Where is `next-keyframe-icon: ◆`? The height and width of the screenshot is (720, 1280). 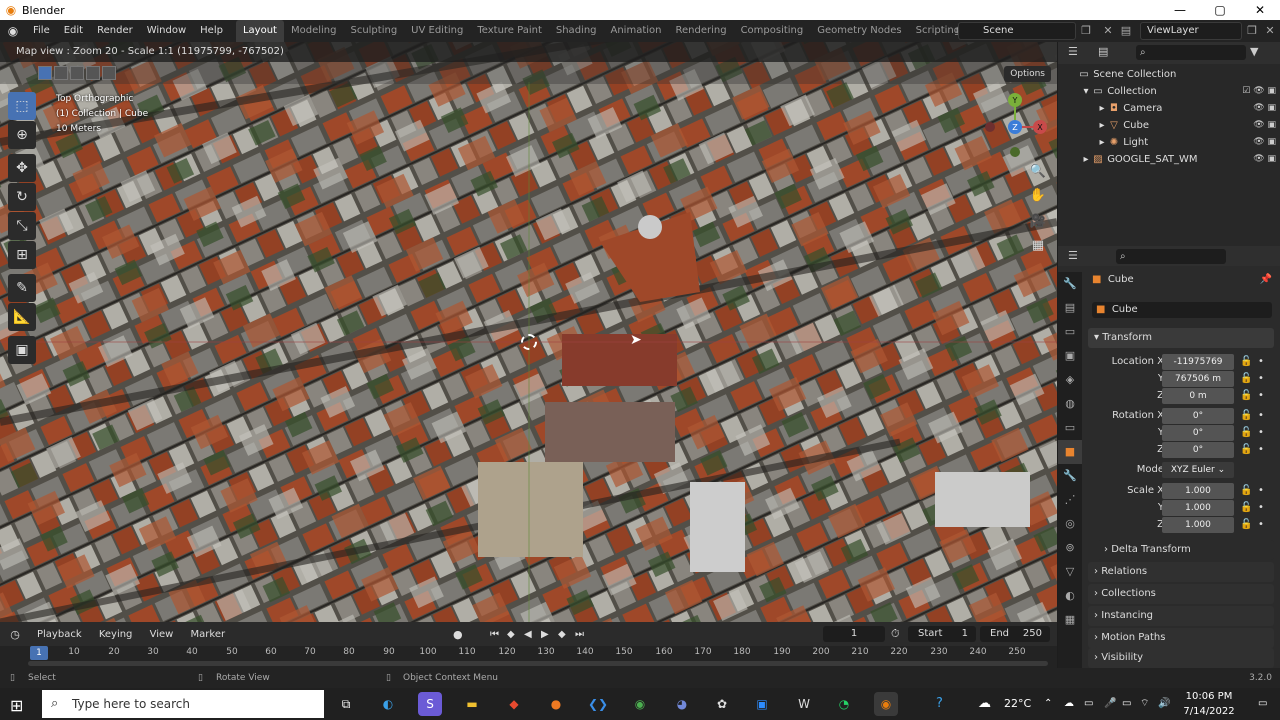 next-keyframe-icon: ◆ is located at coordinates (562, 634).